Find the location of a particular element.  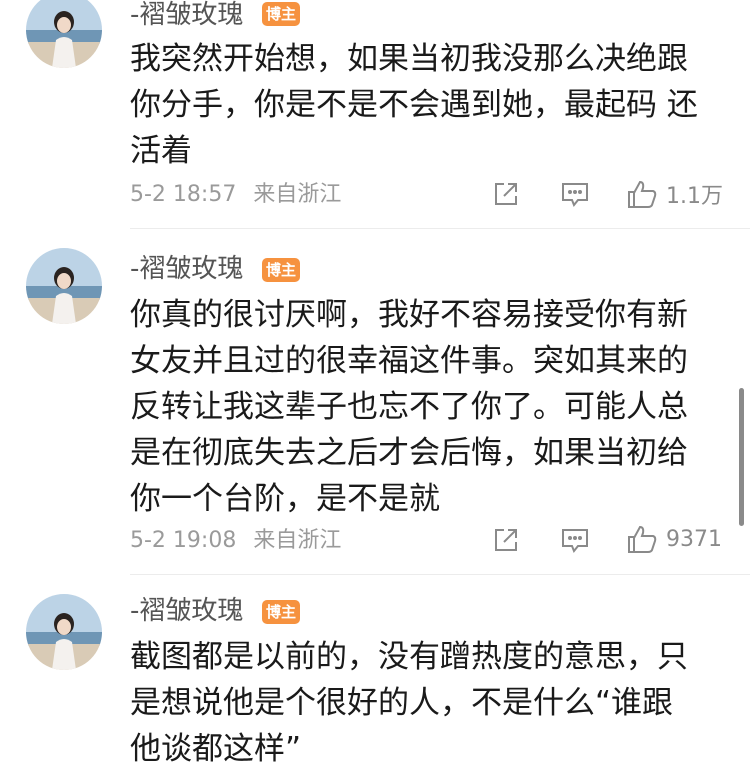

comment-meta: 5-2 18:57 来自浙江 is located at coordinates (235, 195).